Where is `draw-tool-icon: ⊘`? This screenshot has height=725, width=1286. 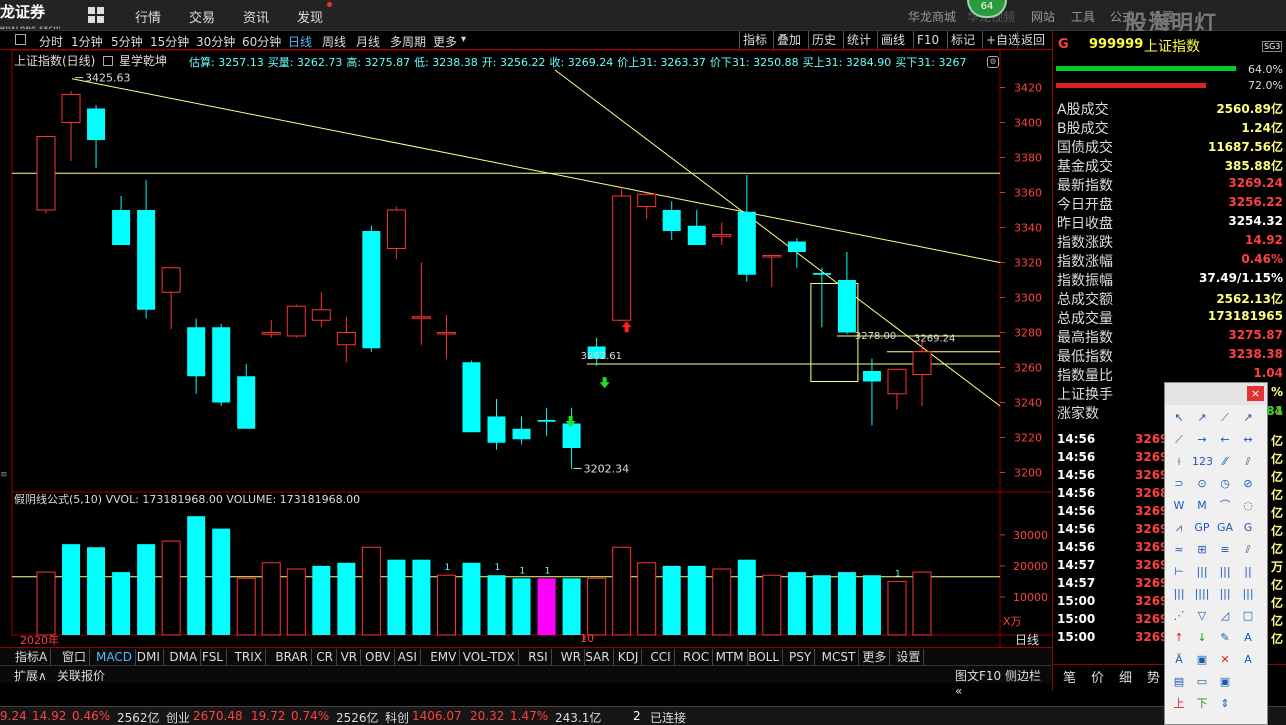
draw-tool-icon: ⊘ is located at coordinates (1248, 484).